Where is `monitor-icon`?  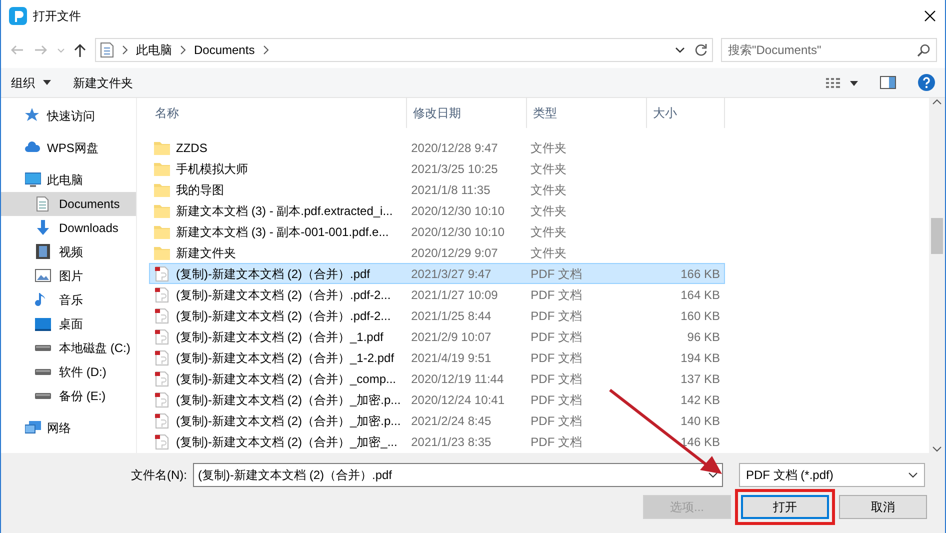 monitor-icon is located at coordinates (33, 180).